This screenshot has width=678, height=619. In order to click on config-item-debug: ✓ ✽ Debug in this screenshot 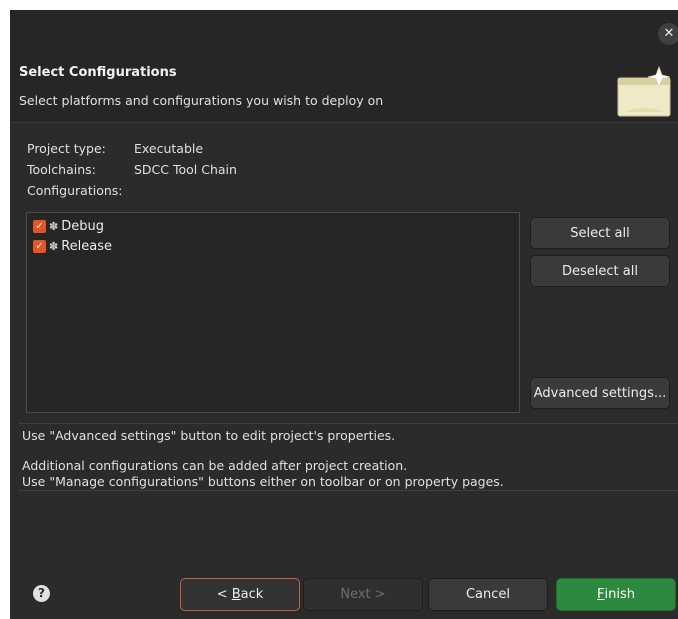, I will do `click(68, 226)`.